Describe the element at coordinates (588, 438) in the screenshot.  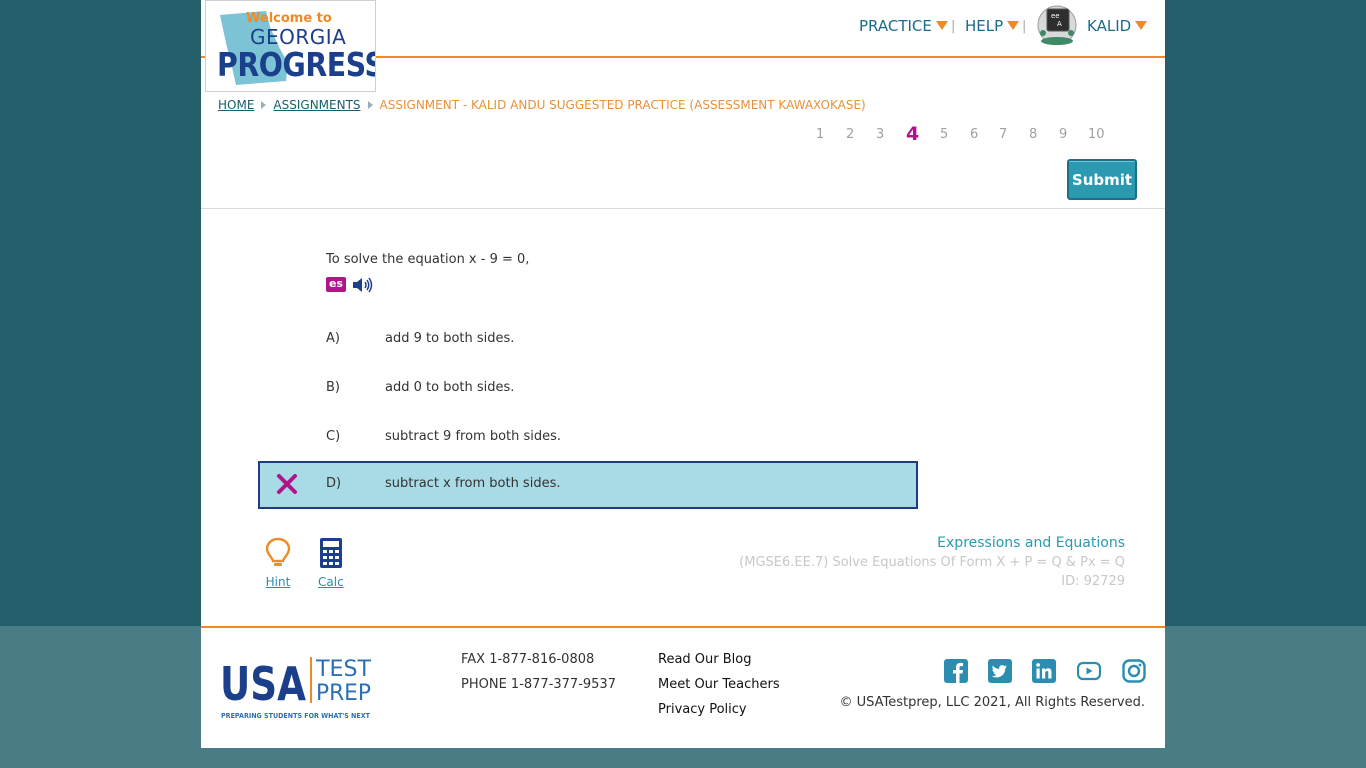
I see `answer-choice-c: C) subtract 9 from both sides.` at that location.